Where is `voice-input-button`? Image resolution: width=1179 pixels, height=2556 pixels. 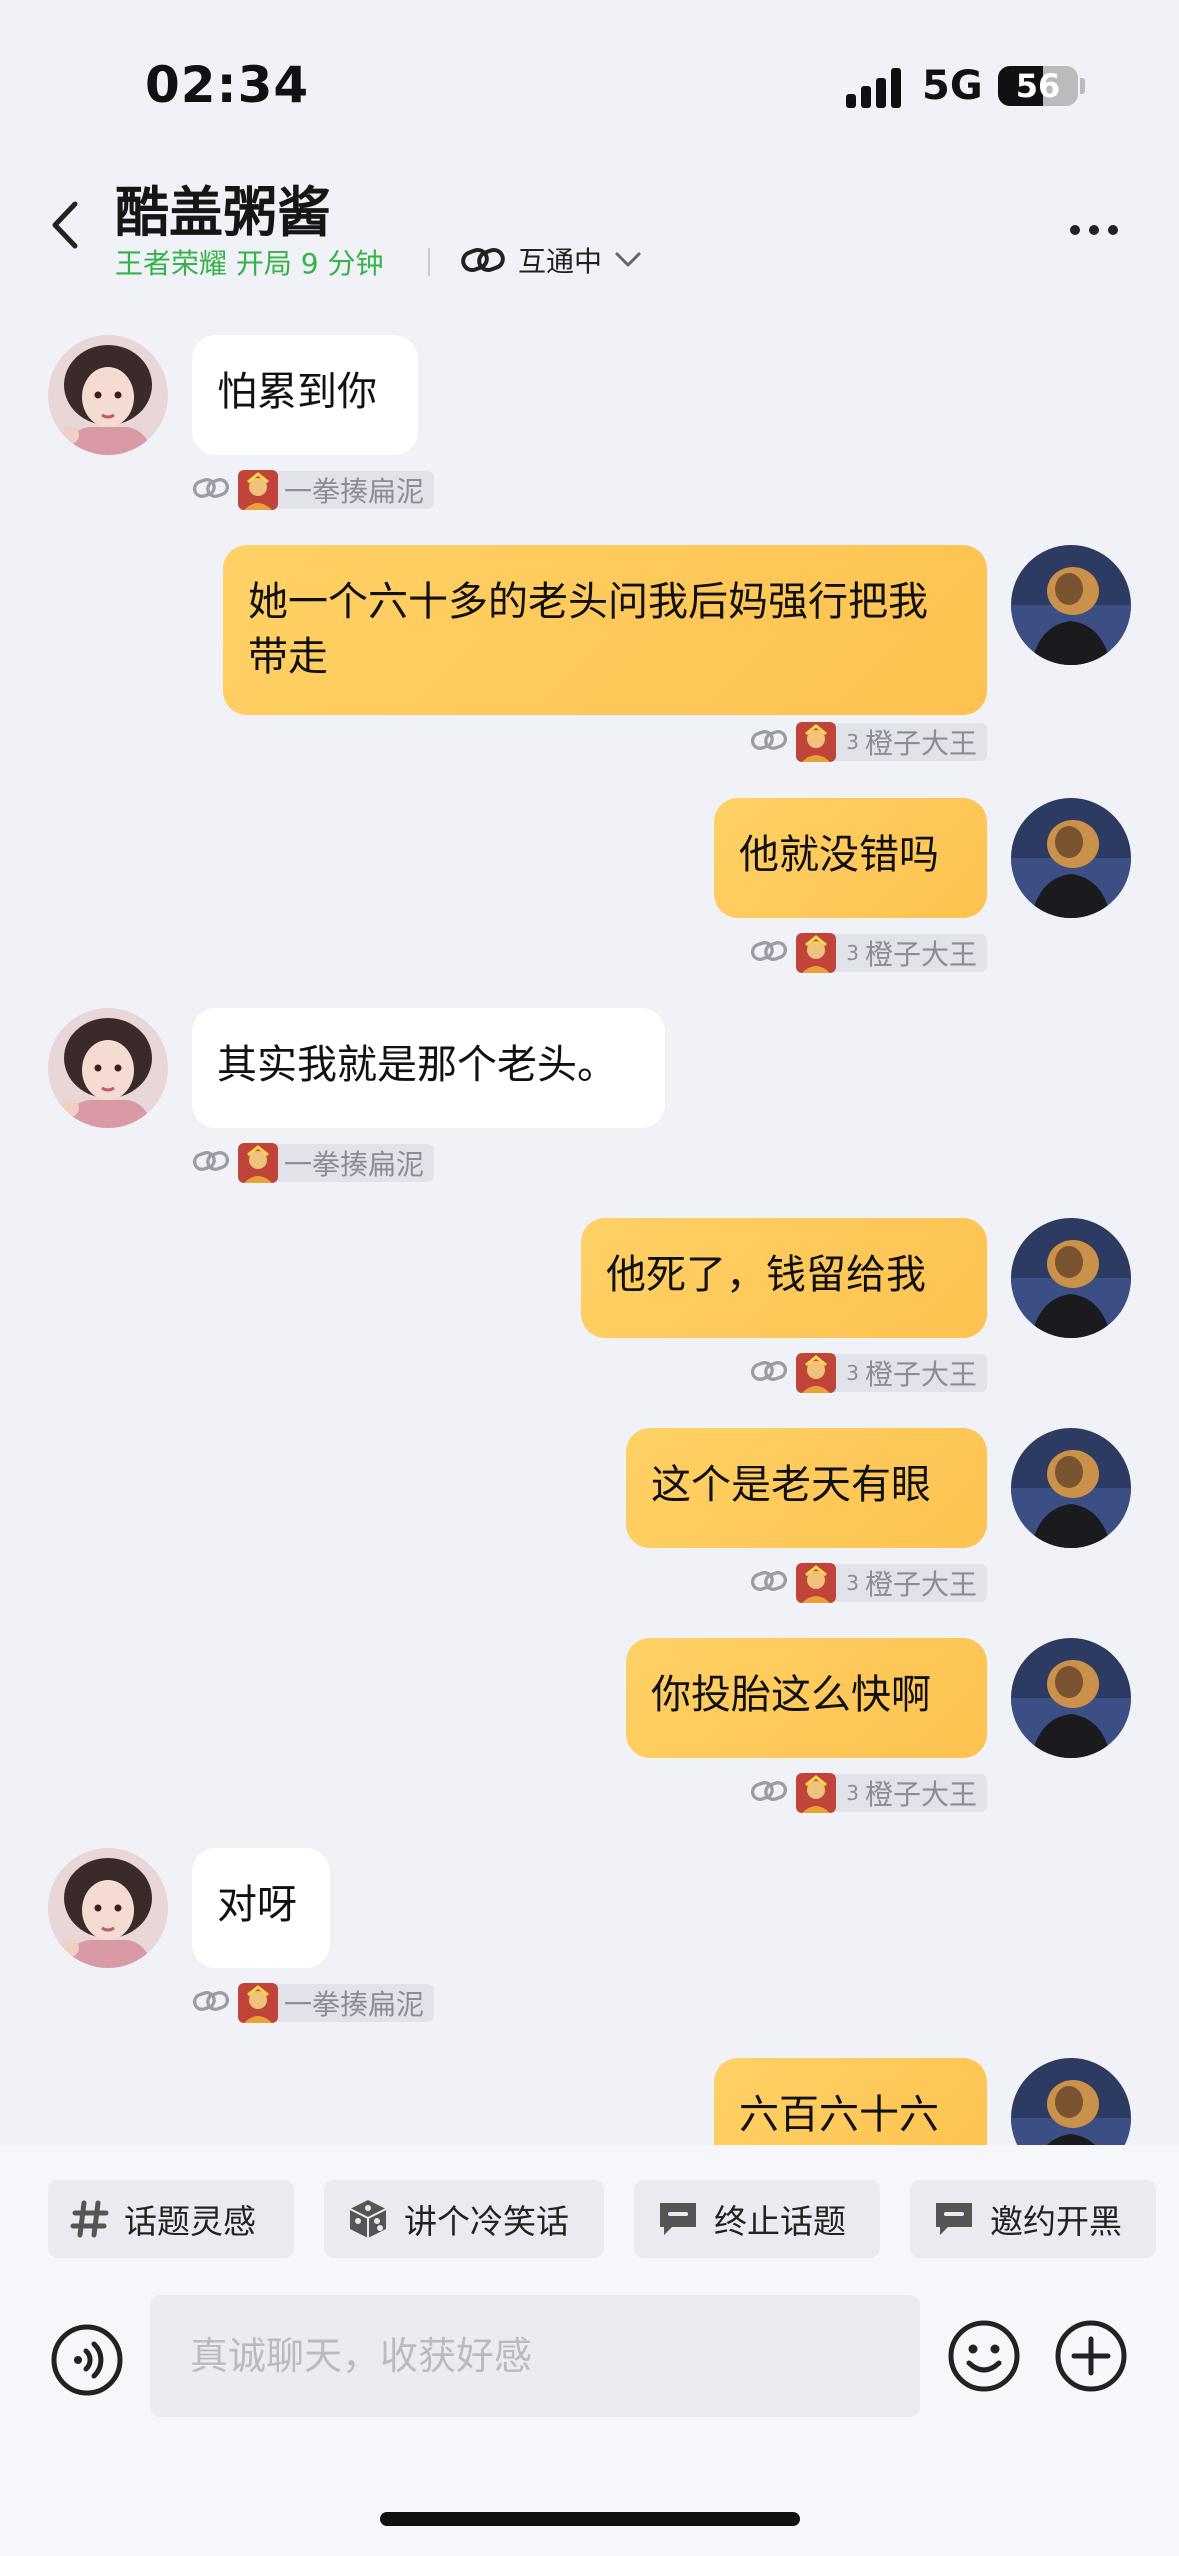 voice-input-button is located at coordinates (87, 2360).